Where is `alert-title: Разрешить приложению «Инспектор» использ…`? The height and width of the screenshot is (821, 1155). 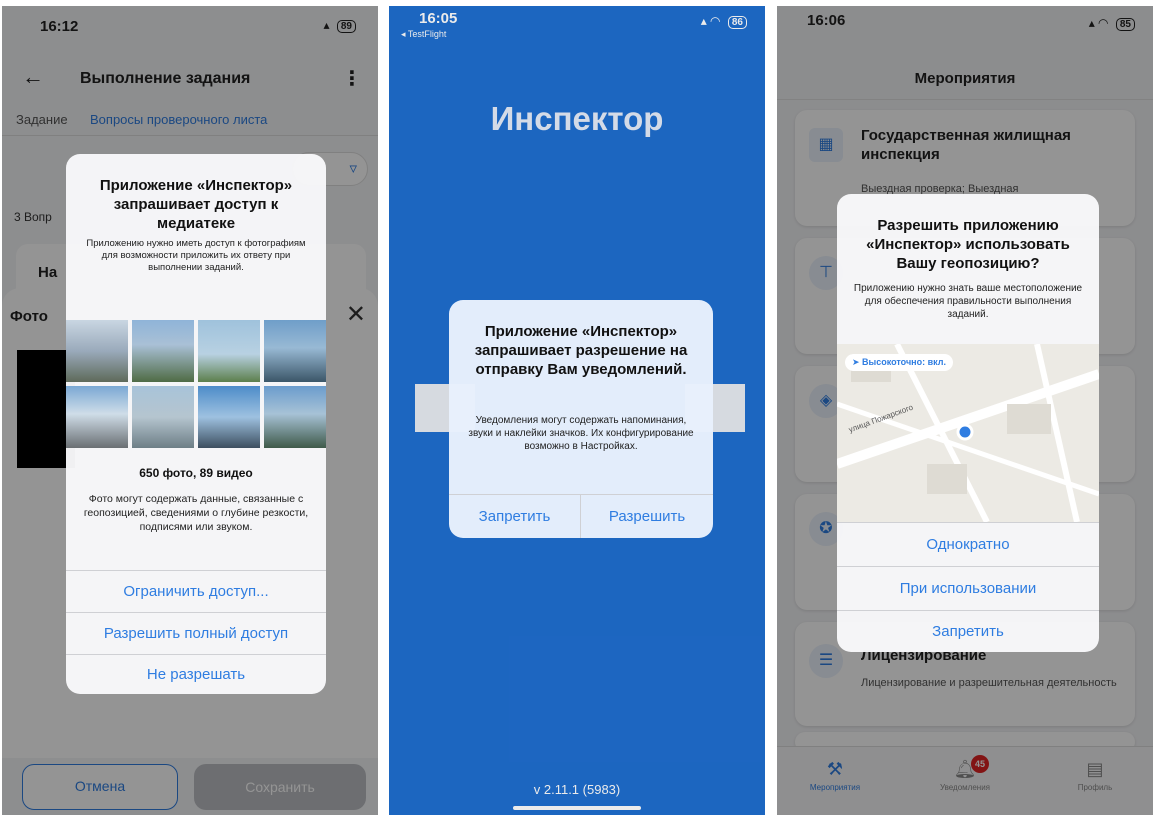
alert-title: Разрешить приложению «Инспектор» использ… is located at coordinates (968, 244).